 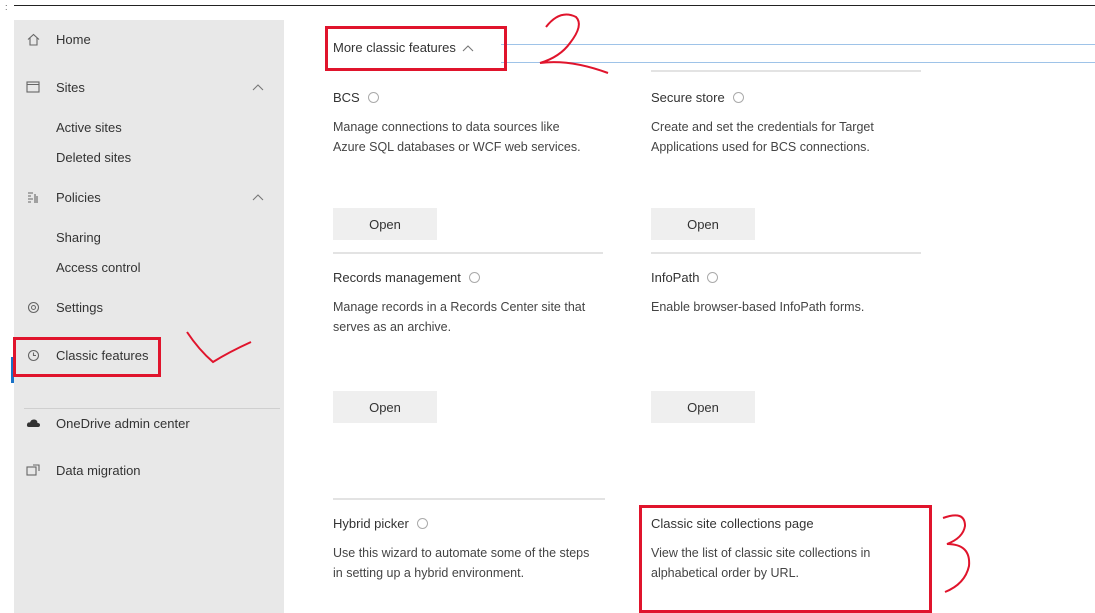 I want to click on card-title: Records management, so click(x=397, y=277).